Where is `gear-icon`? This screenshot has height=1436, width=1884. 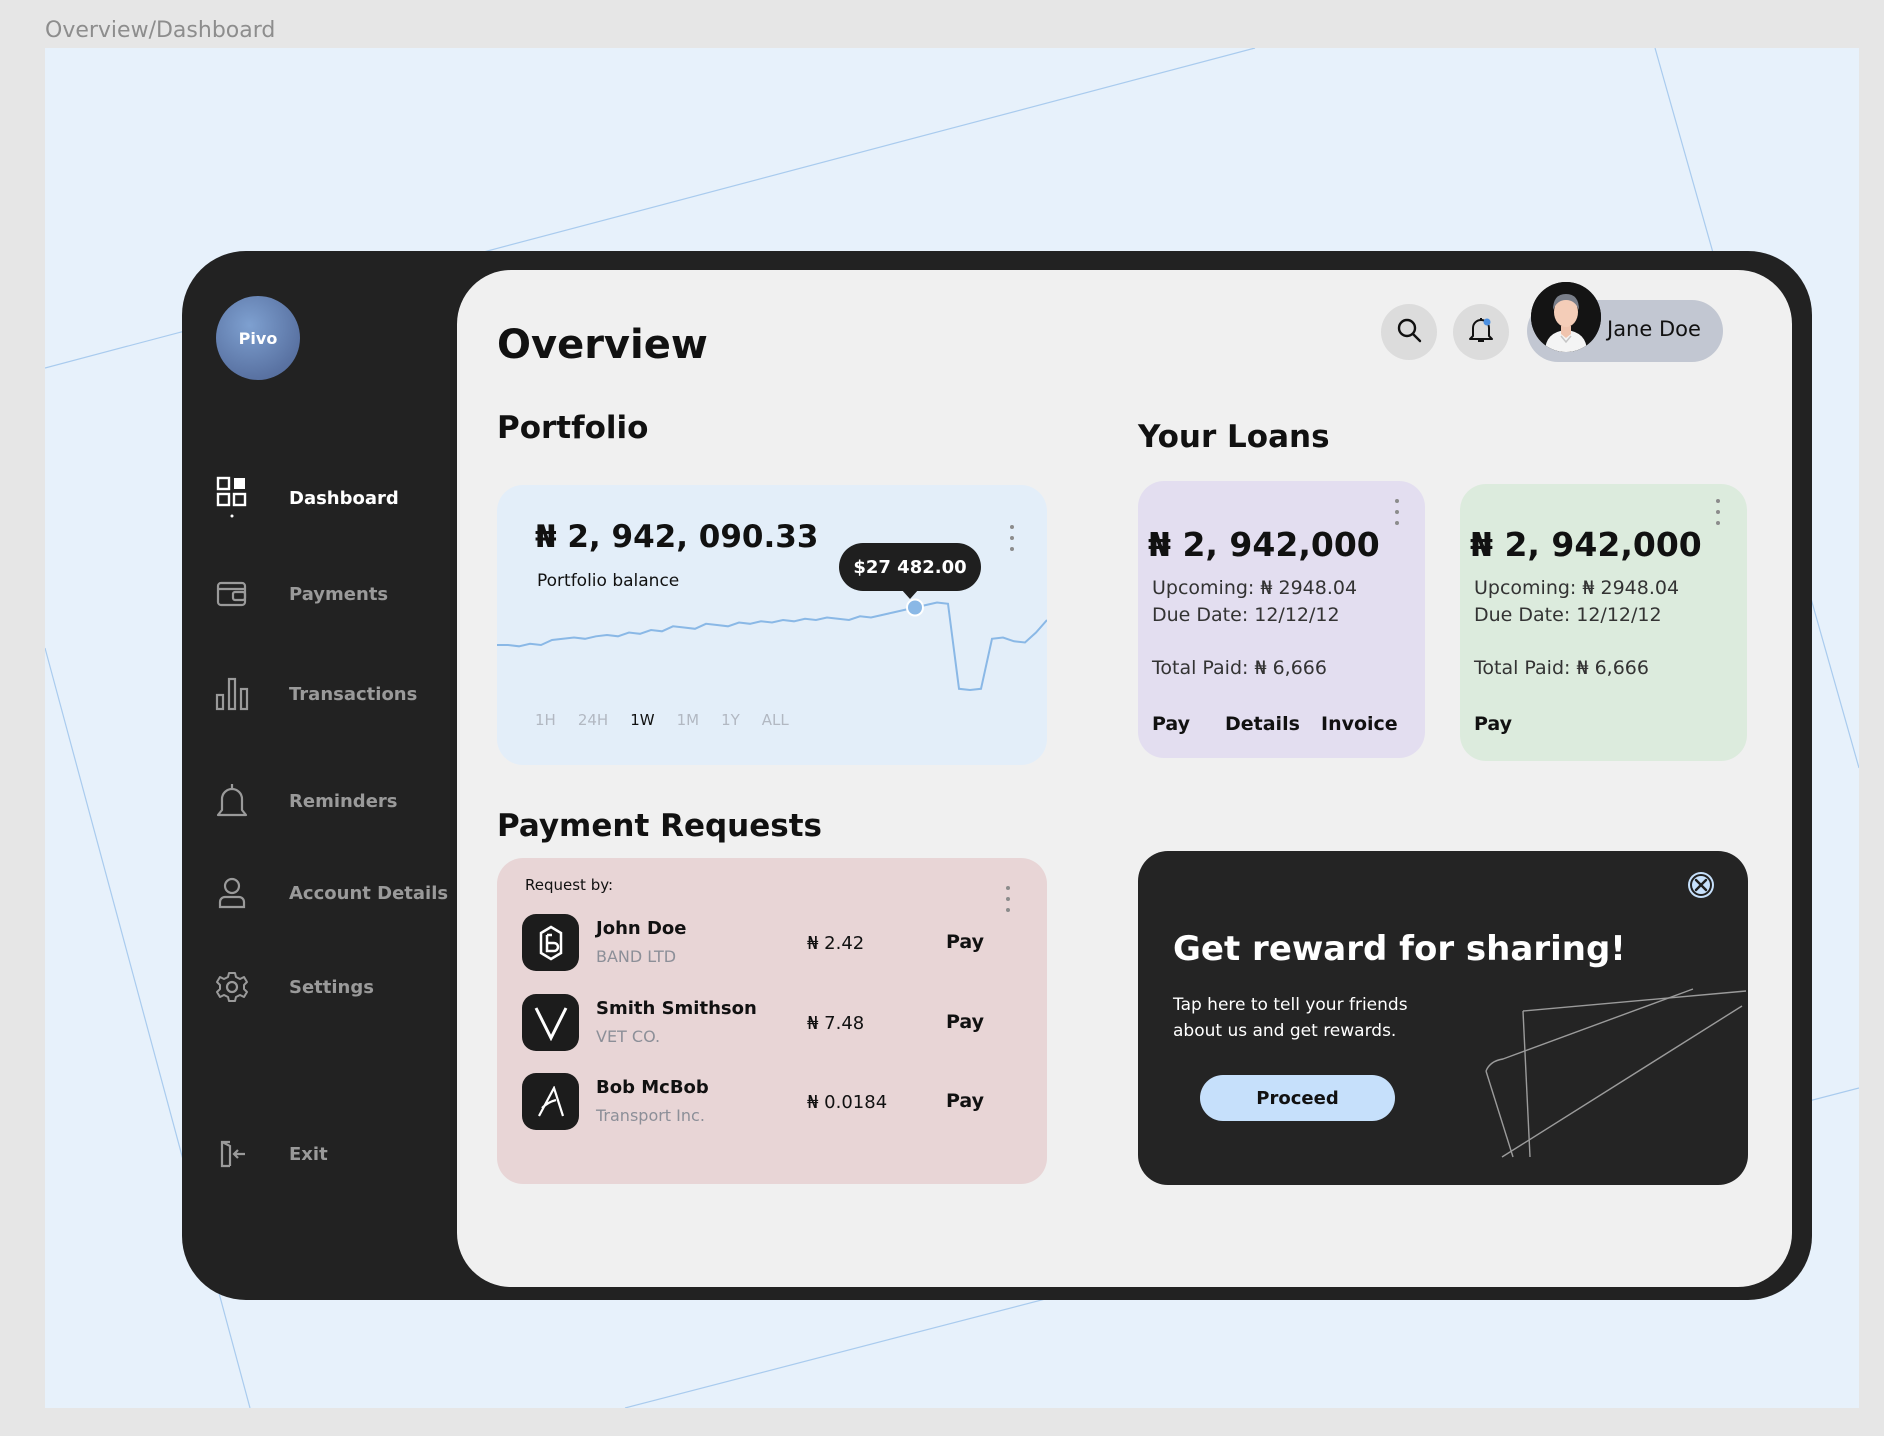 gear-icon is located at coordinates (232, 987).